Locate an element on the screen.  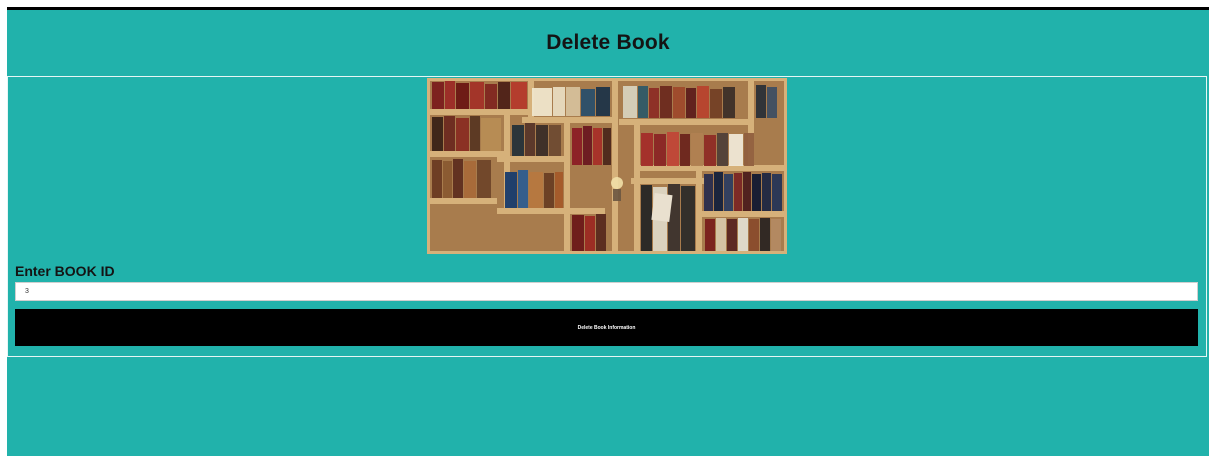
book-id-input is located at coordinates (606, 291).